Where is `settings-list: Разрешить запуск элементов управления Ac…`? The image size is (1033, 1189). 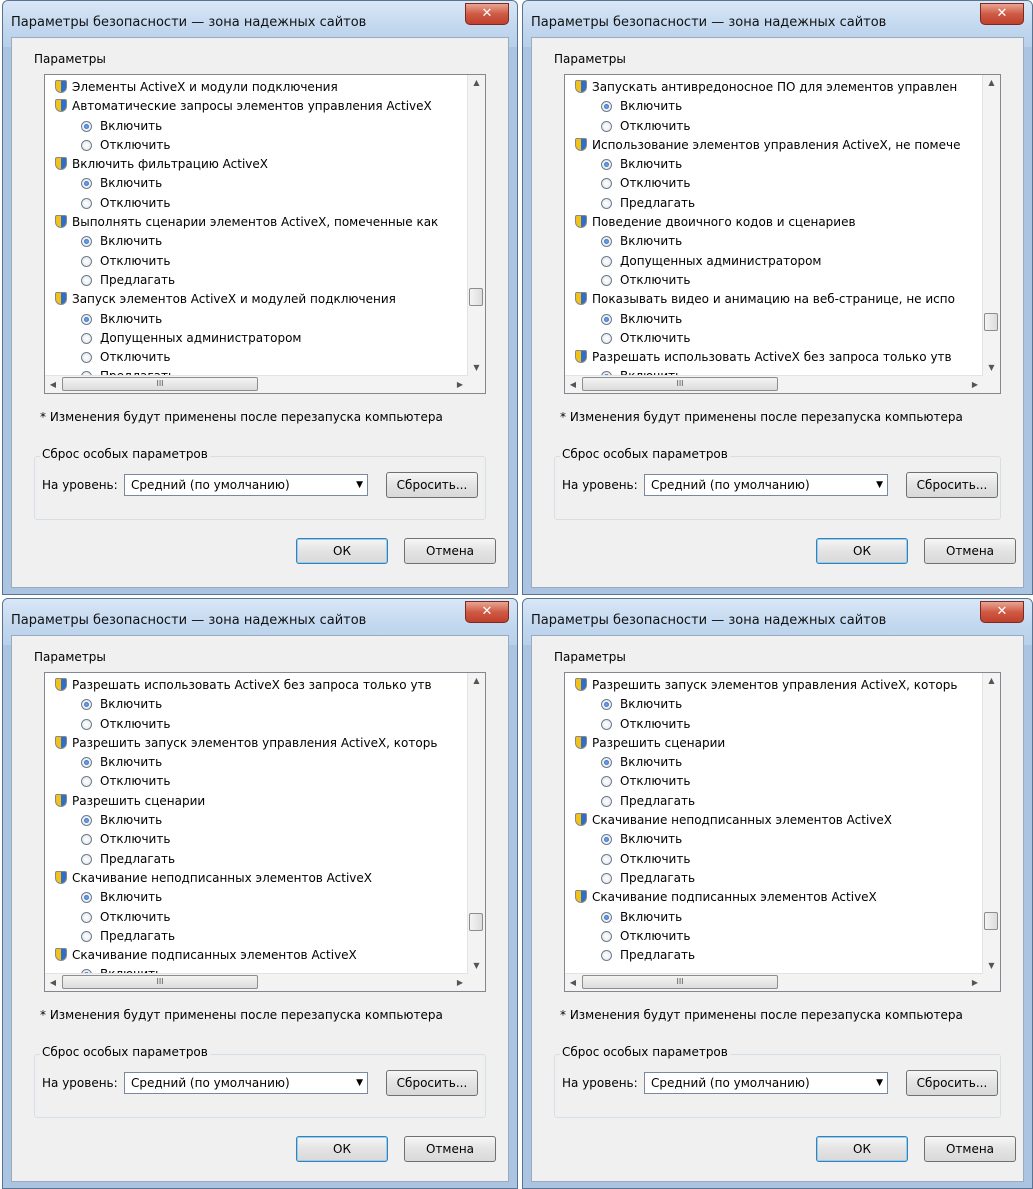
settings-list: Разрешить запуск элементов управления Ac… is located at coordinates (782, 832).